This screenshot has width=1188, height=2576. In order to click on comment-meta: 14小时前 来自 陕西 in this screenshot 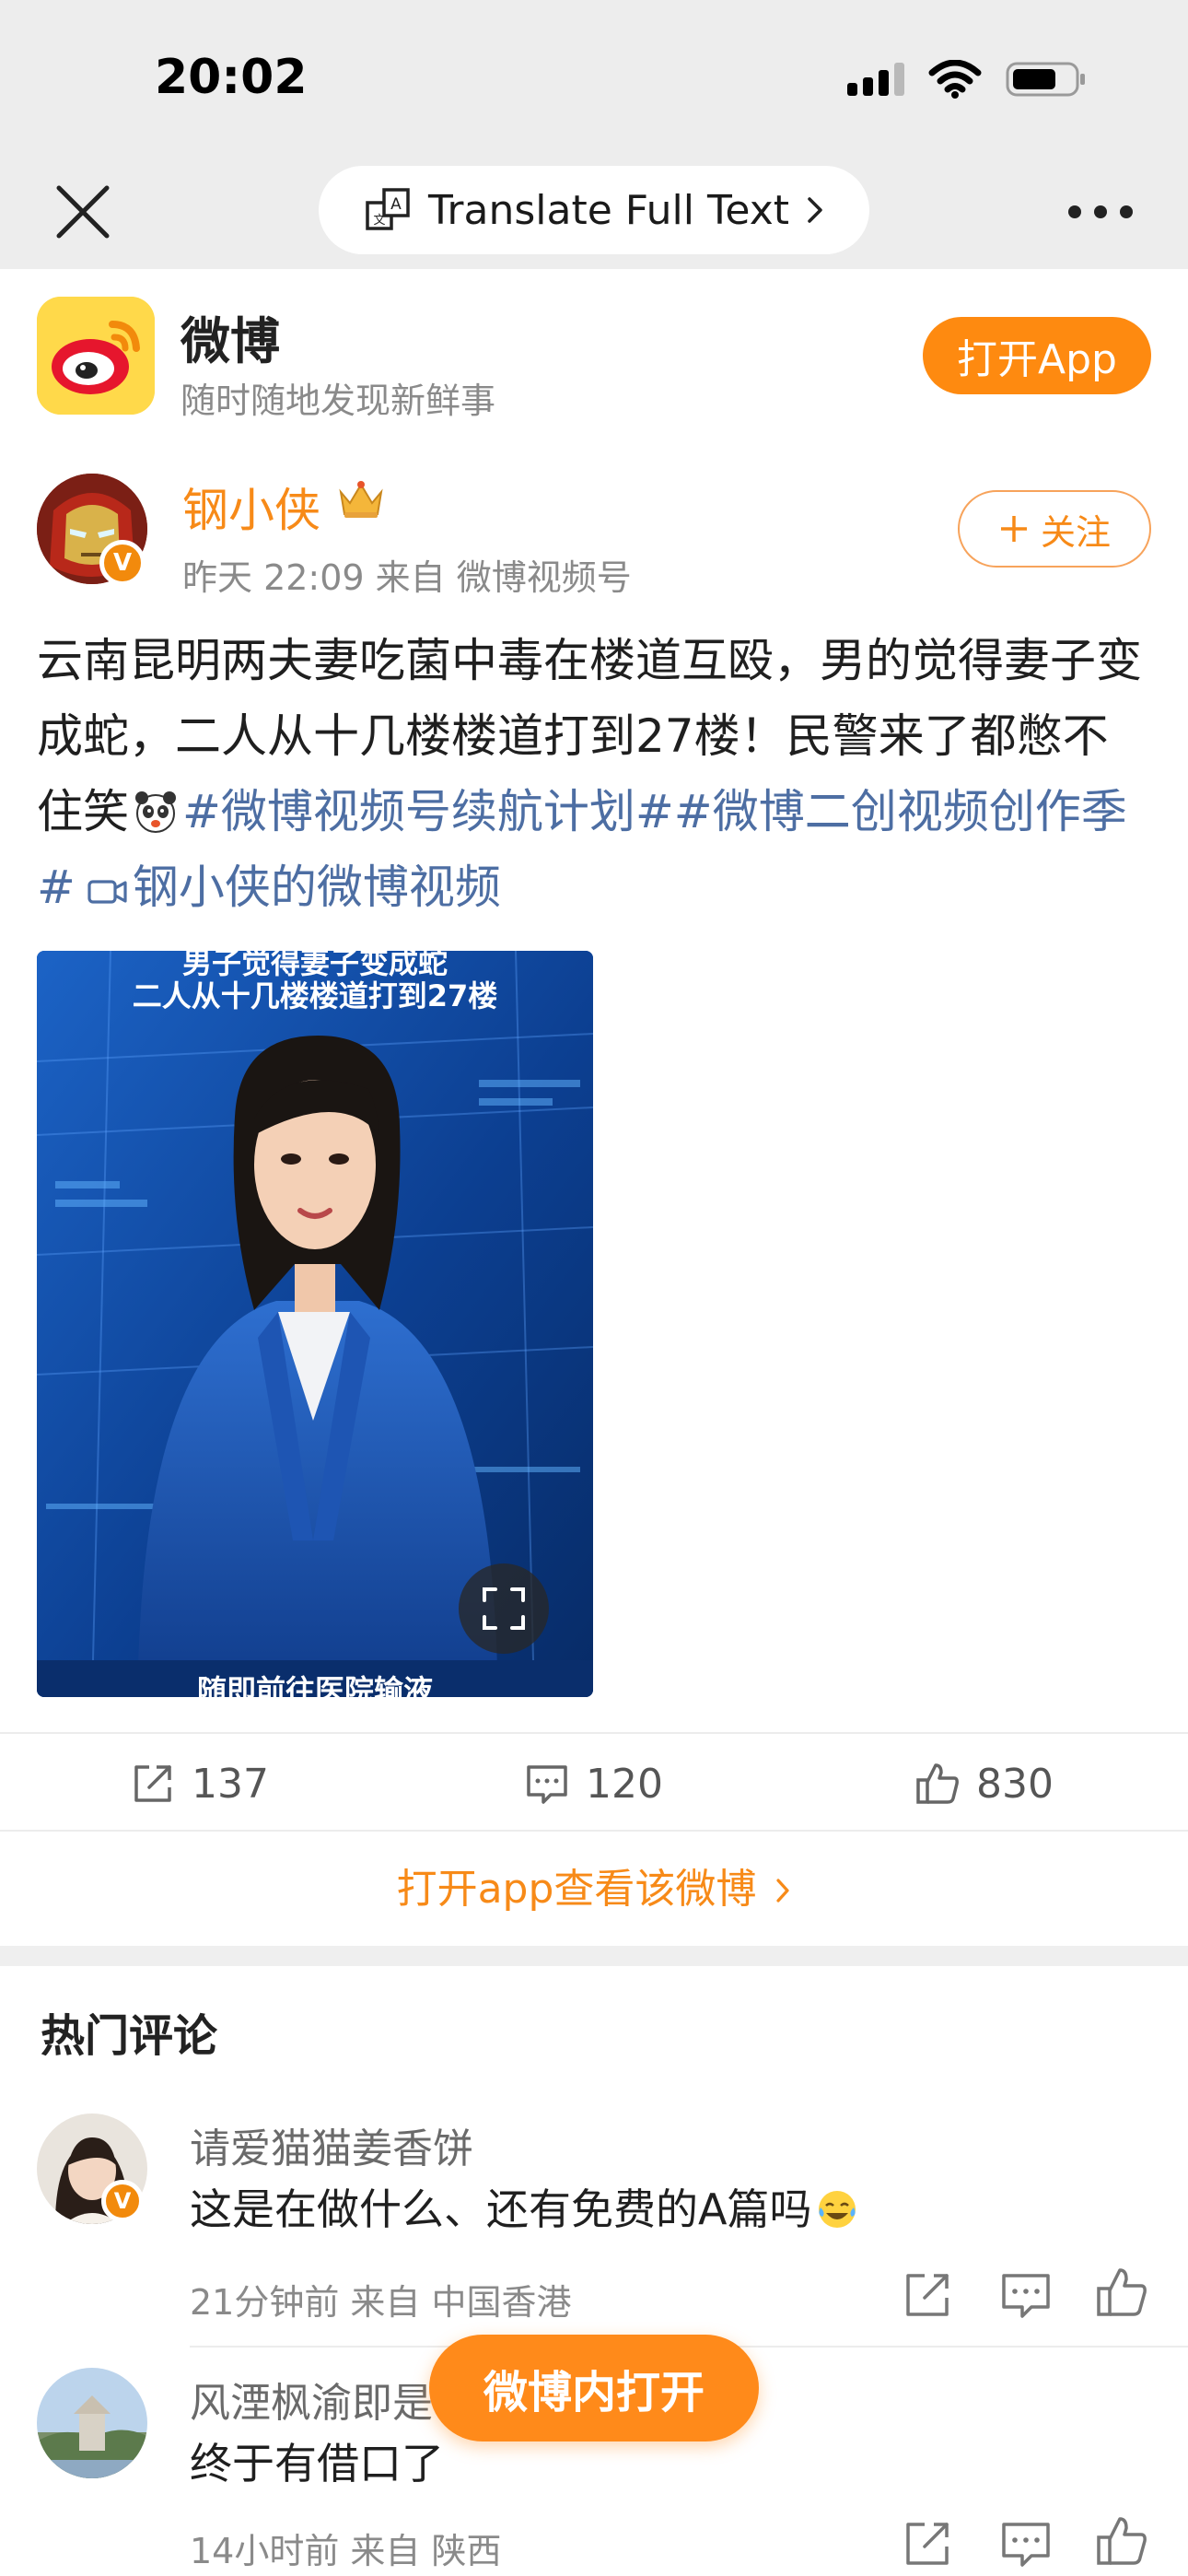, I will do `click(346, 2551)`.